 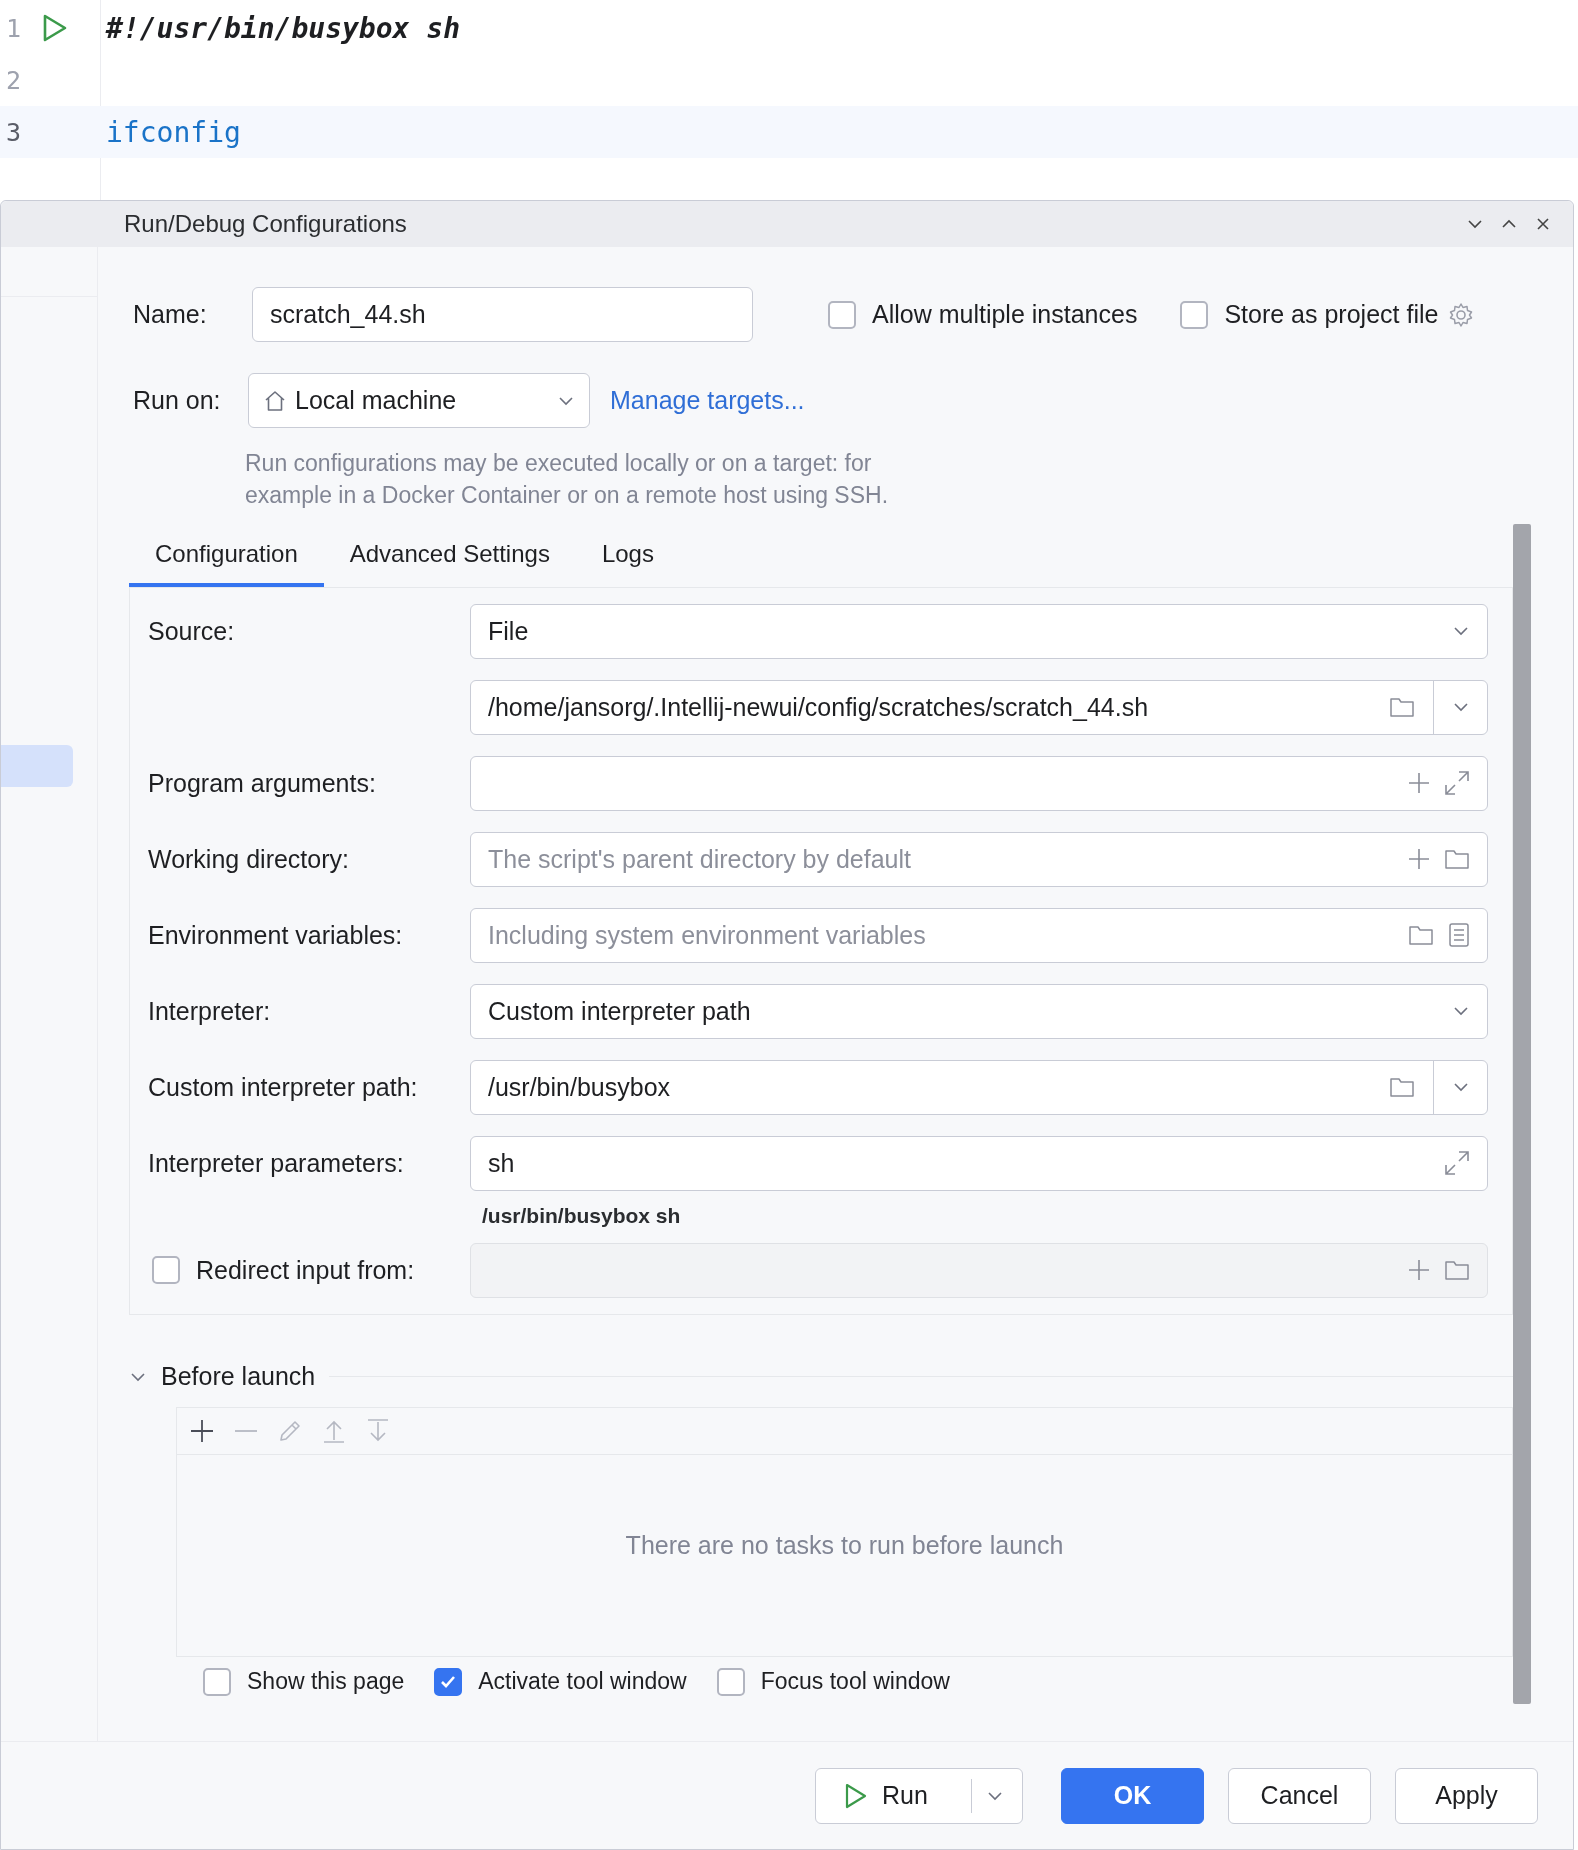 What do you see at coordinates (979, 707) in the screenshot?
I see `input-field: /home/jansorg/.Intellij-newui/config/scratches/scratch_44.sh` at bounding box center [979, 707].